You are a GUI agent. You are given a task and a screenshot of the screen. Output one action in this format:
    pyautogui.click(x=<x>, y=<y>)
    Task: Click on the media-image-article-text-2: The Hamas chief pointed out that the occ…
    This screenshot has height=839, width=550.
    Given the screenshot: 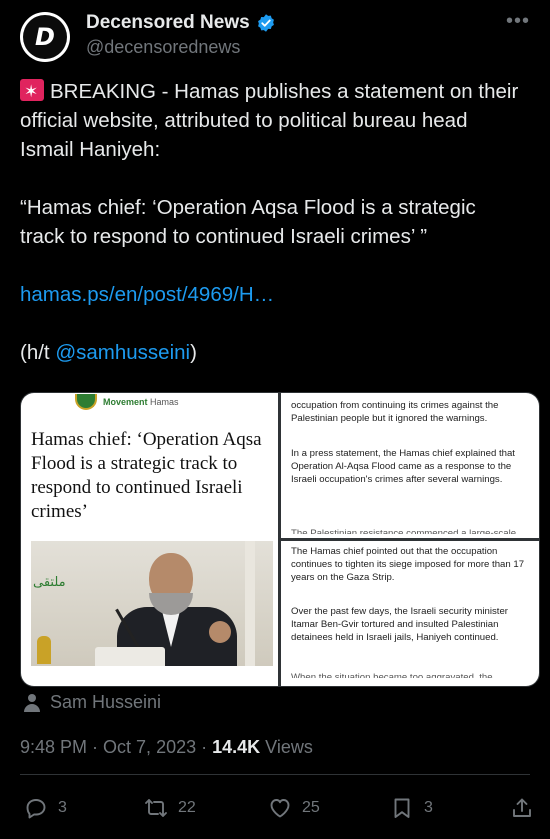 What is the action you would take?
    pyautogui.click(x=410, y=613)
    